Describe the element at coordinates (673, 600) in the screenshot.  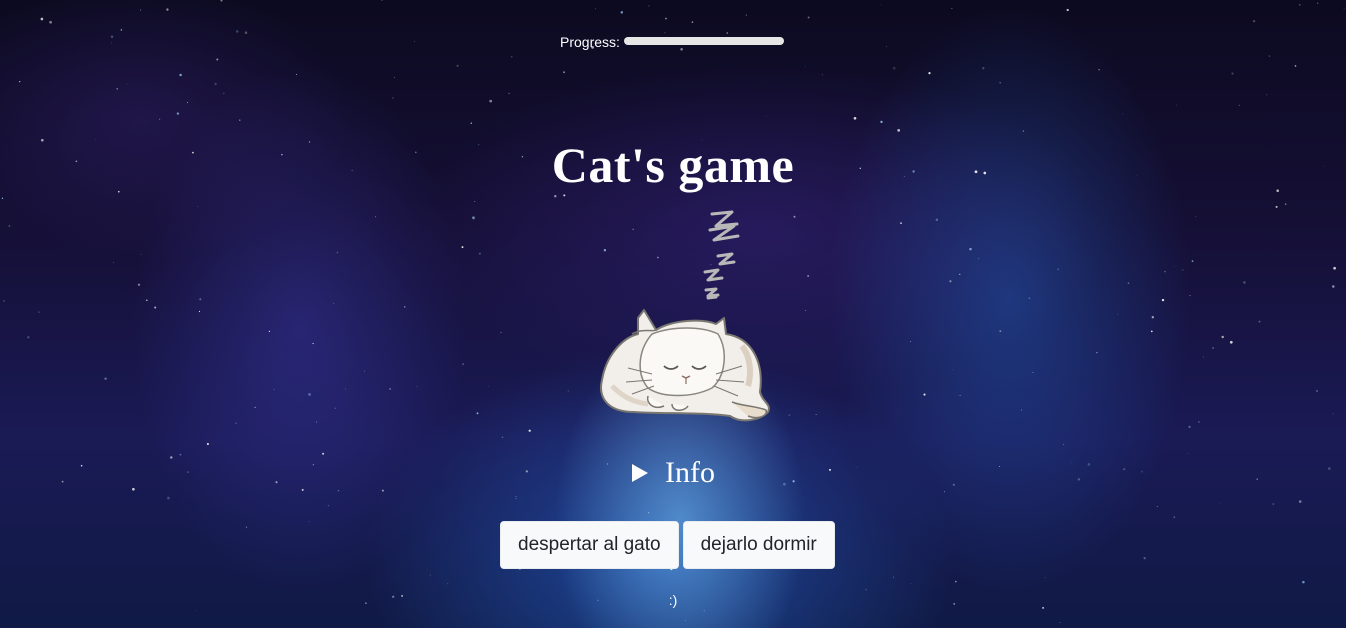
I see `footer-smiley: :)` at that location.